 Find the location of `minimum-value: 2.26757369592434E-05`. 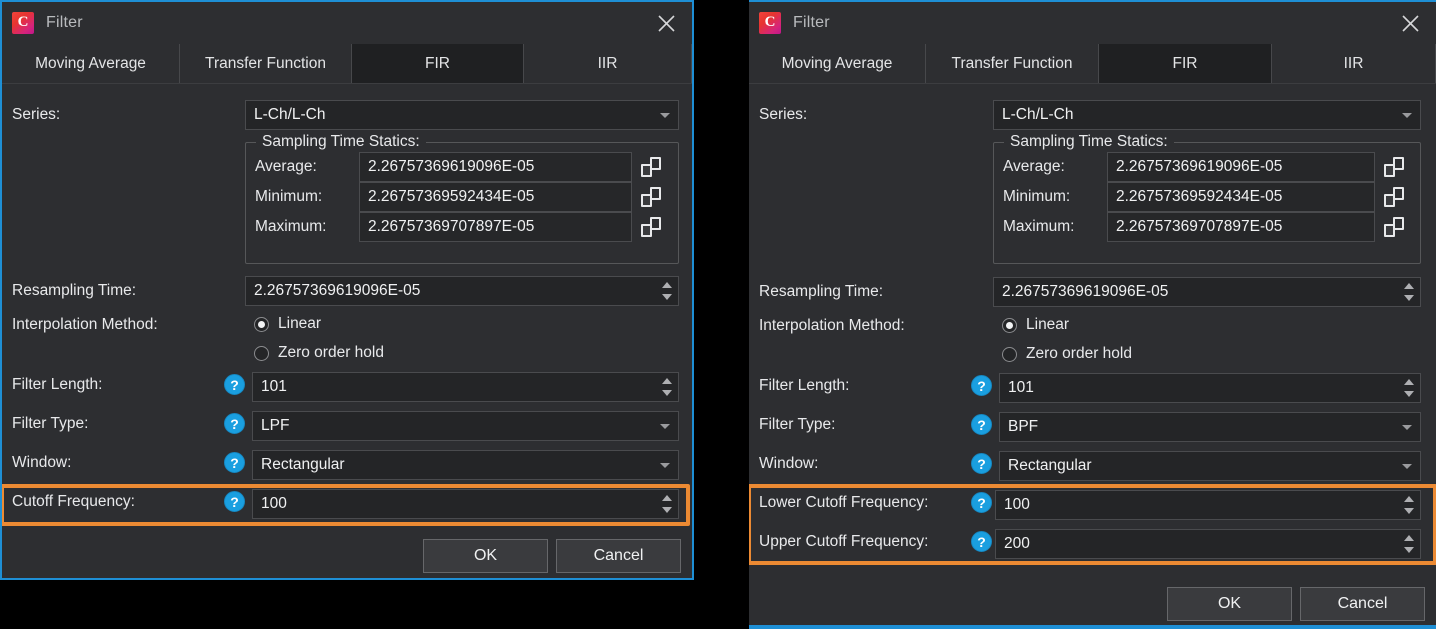

minimum-value: 2.26757369592434E-05 is located at coordinates (1199, 196).